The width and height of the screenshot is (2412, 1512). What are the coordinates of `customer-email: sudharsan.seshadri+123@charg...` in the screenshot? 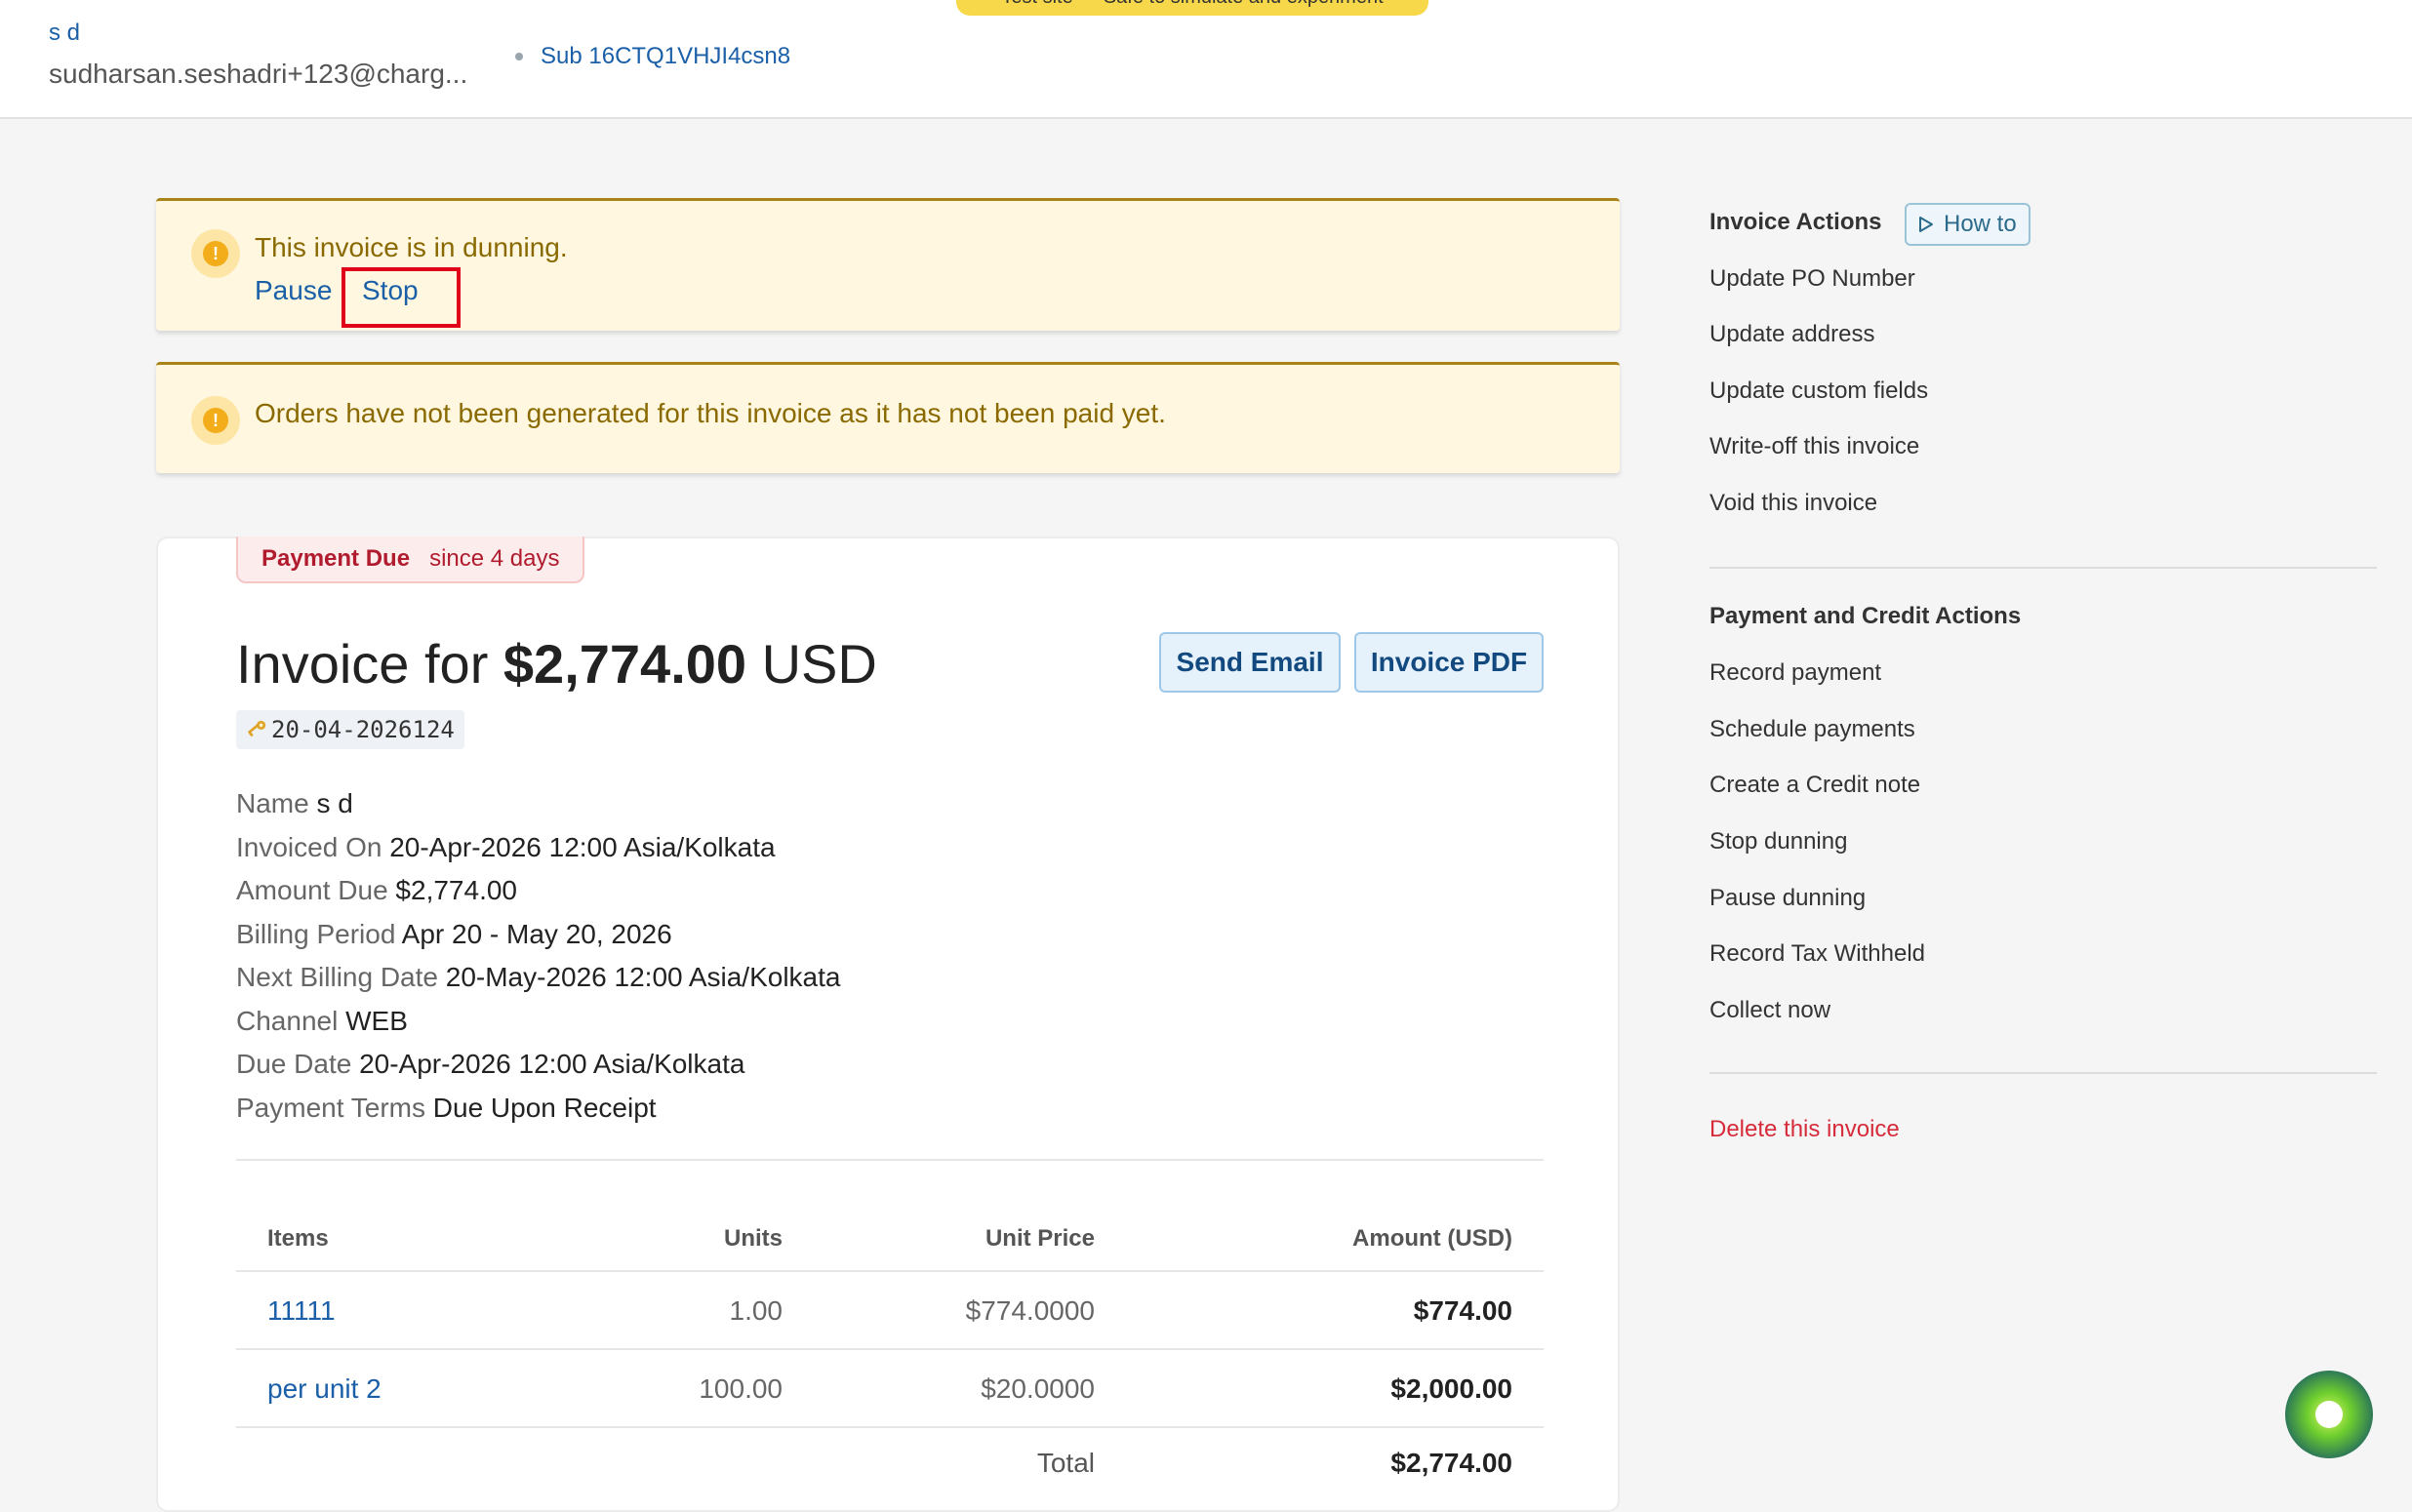 It's located at (258, 74).